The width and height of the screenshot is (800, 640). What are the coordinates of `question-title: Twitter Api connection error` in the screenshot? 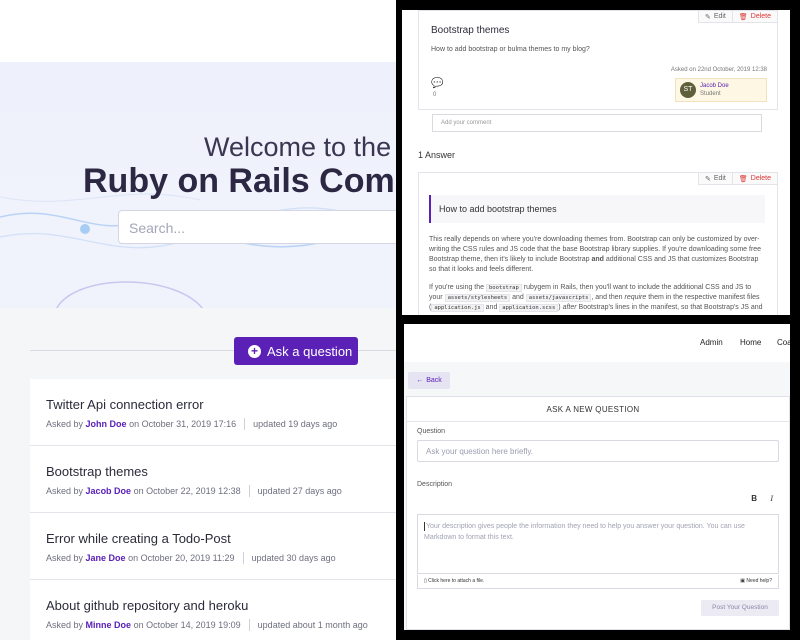 It's located at (213, 404).